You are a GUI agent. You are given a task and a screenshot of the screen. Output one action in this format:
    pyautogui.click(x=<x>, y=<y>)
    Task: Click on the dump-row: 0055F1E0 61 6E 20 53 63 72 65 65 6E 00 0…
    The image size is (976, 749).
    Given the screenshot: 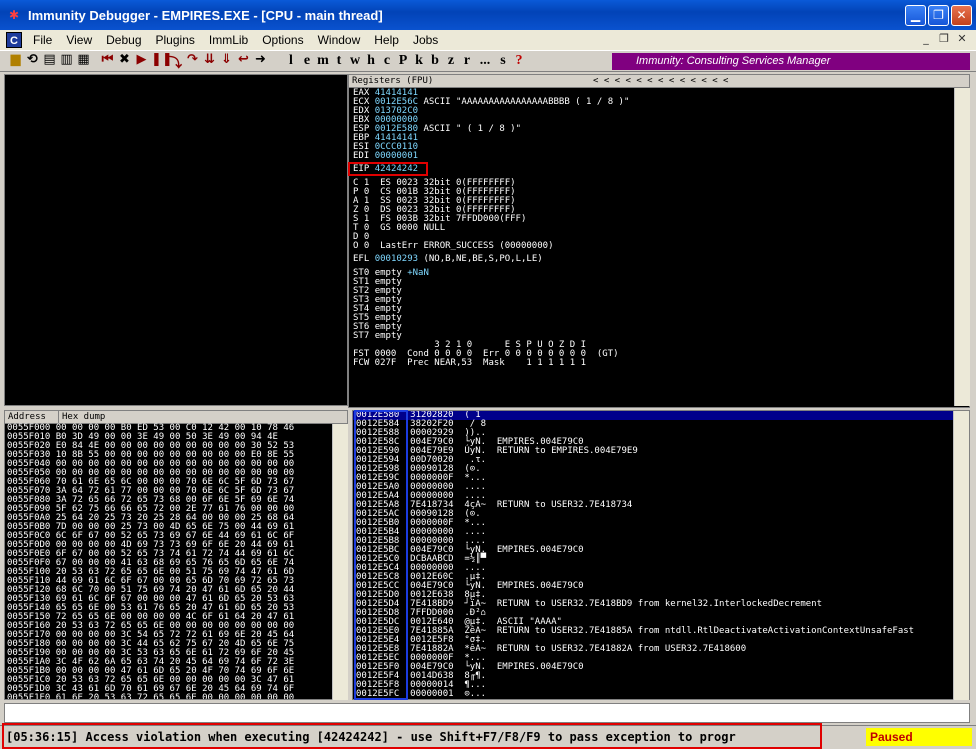 What is the action you would take?
    pyautogui.click(x=176, y=696)
    